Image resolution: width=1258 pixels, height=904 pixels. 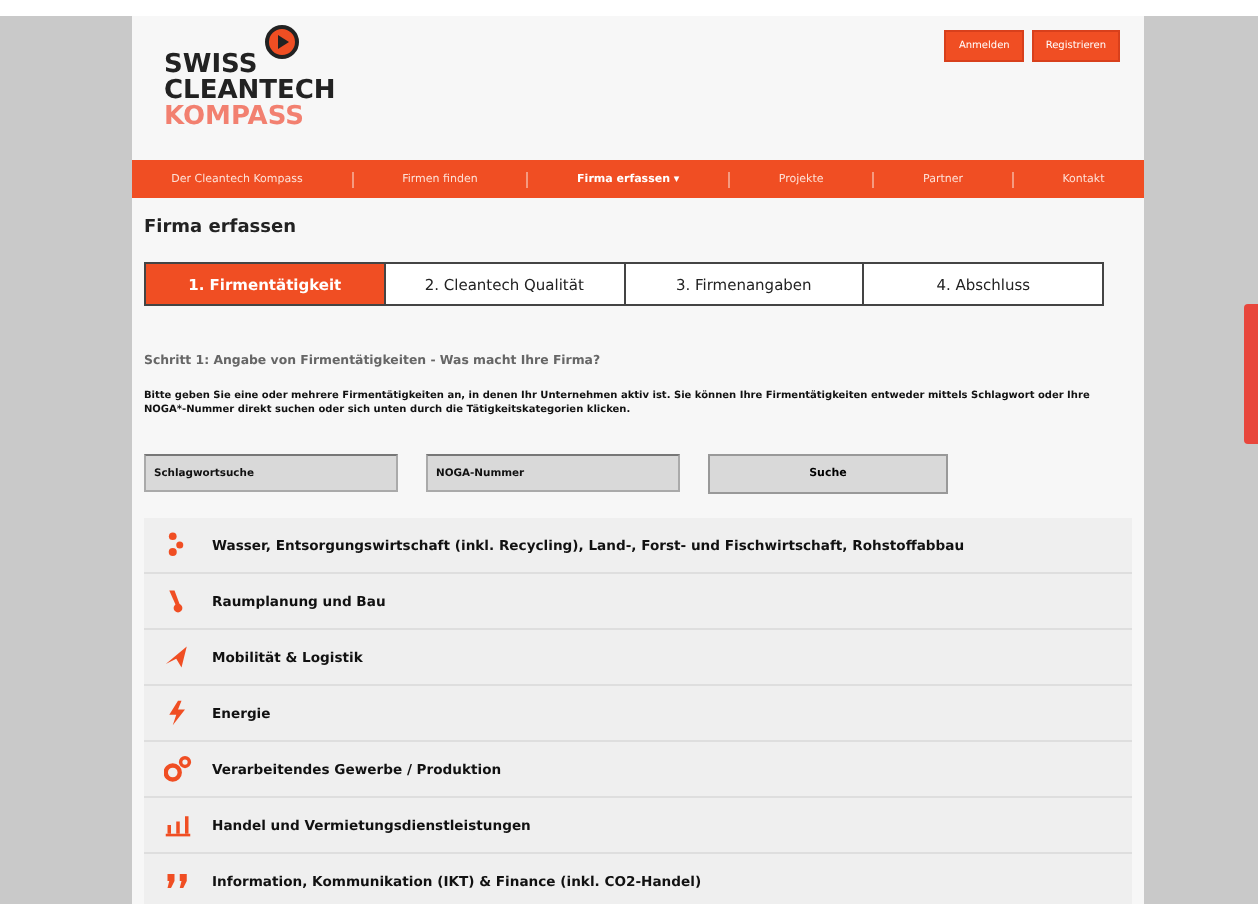 I want to click on logo-text: KOMPASS, so click(x=235, y=117).